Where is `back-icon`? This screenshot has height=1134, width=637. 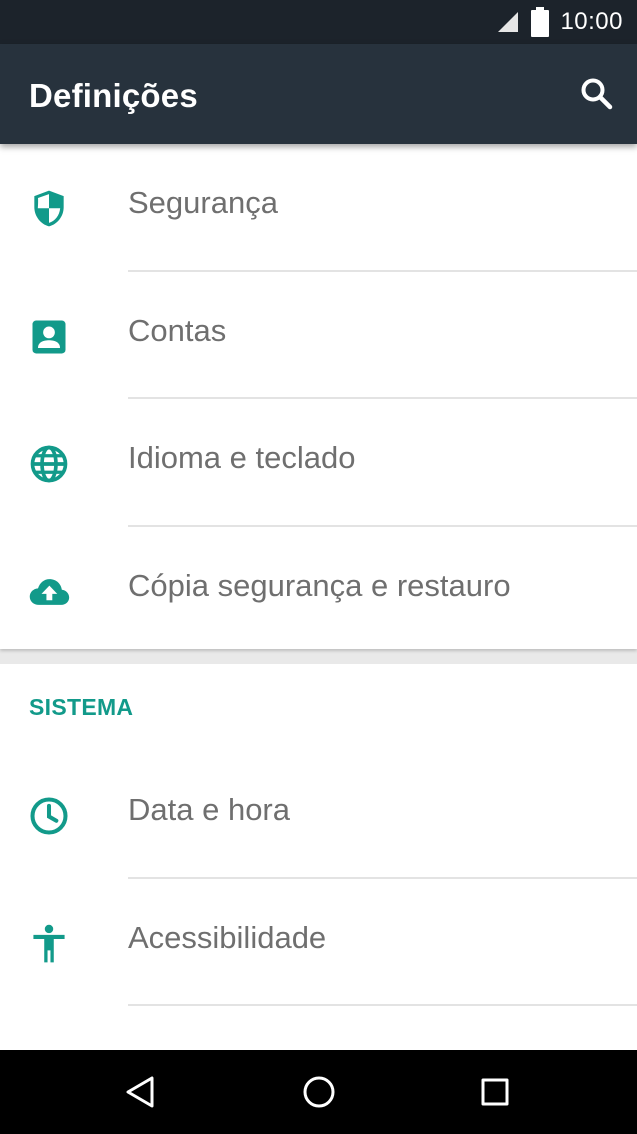
back-icon is located at coordinates (141, 1092).